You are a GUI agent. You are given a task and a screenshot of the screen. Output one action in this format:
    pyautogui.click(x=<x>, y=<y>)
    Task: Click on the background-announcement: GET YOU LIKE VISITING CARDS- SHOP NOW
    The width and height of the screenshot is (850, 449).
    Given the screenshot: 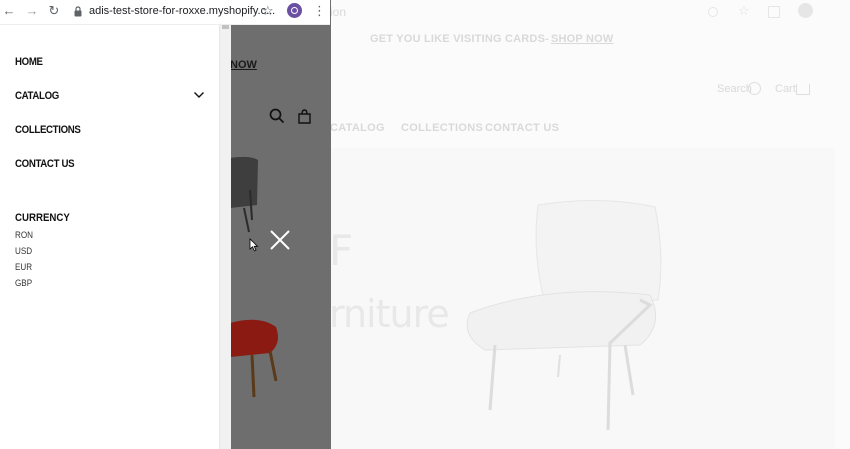 What is the action you would take?
    pyautogui.click(x=491, y=39)
    